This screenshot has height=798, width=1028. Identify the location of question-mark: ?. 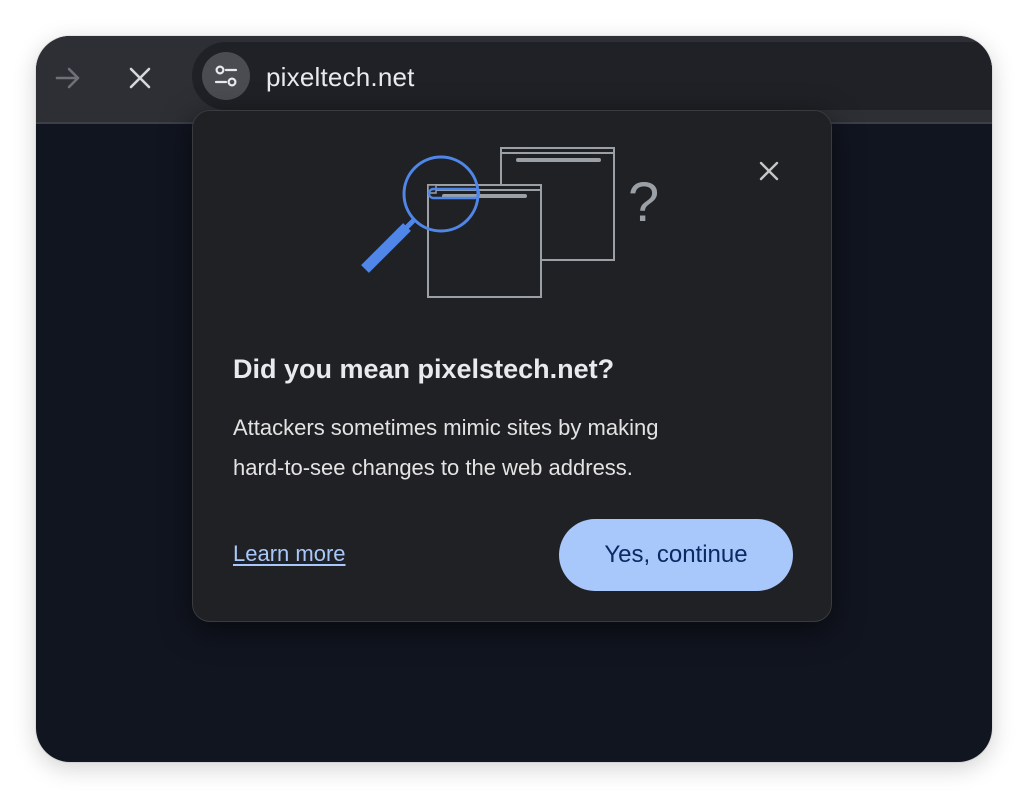
(644, 201).